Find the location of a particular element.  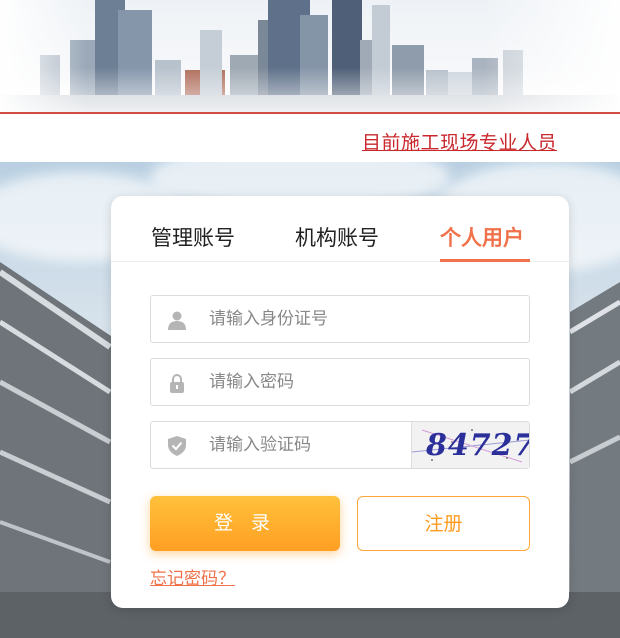

id-number-field is located at coordinates (340, 319).